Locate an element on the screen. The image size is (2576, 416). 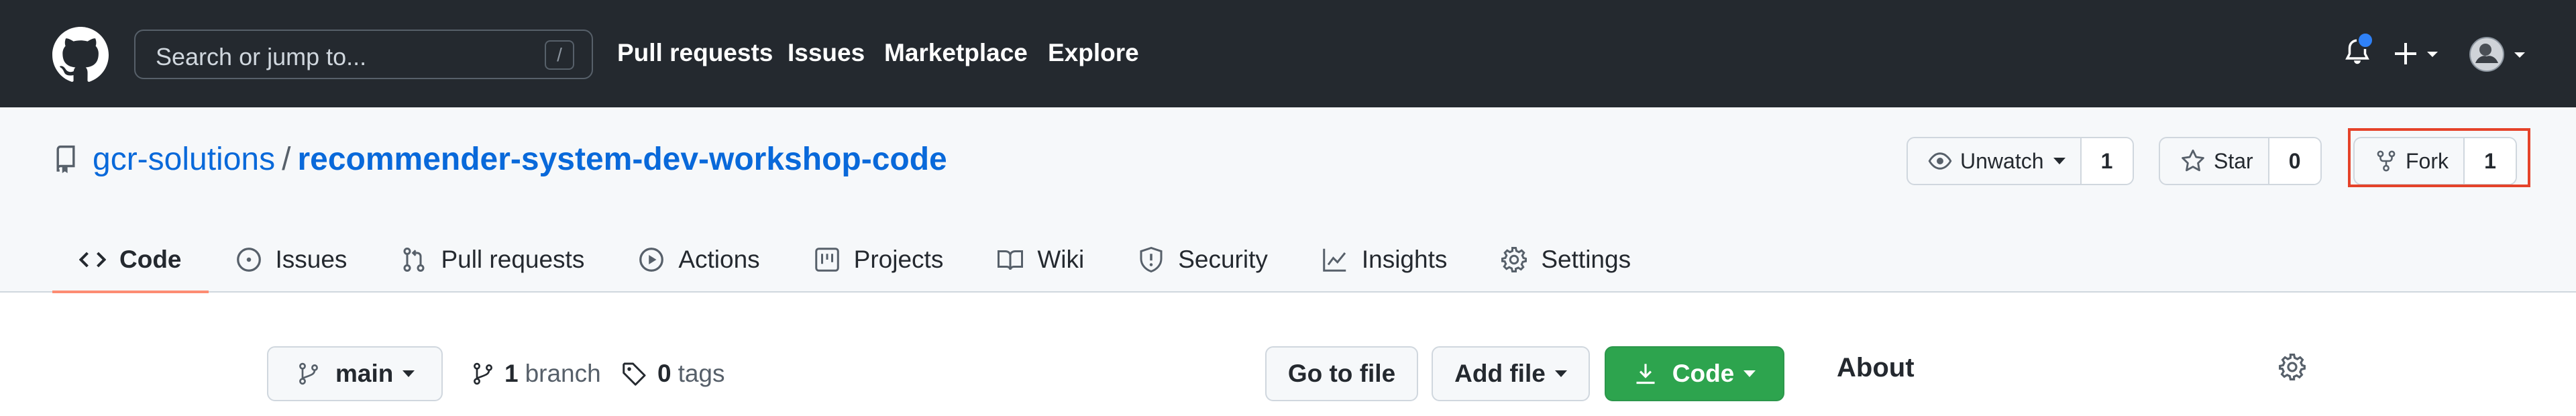
graph-icon is located at coordinates (1334, 260).